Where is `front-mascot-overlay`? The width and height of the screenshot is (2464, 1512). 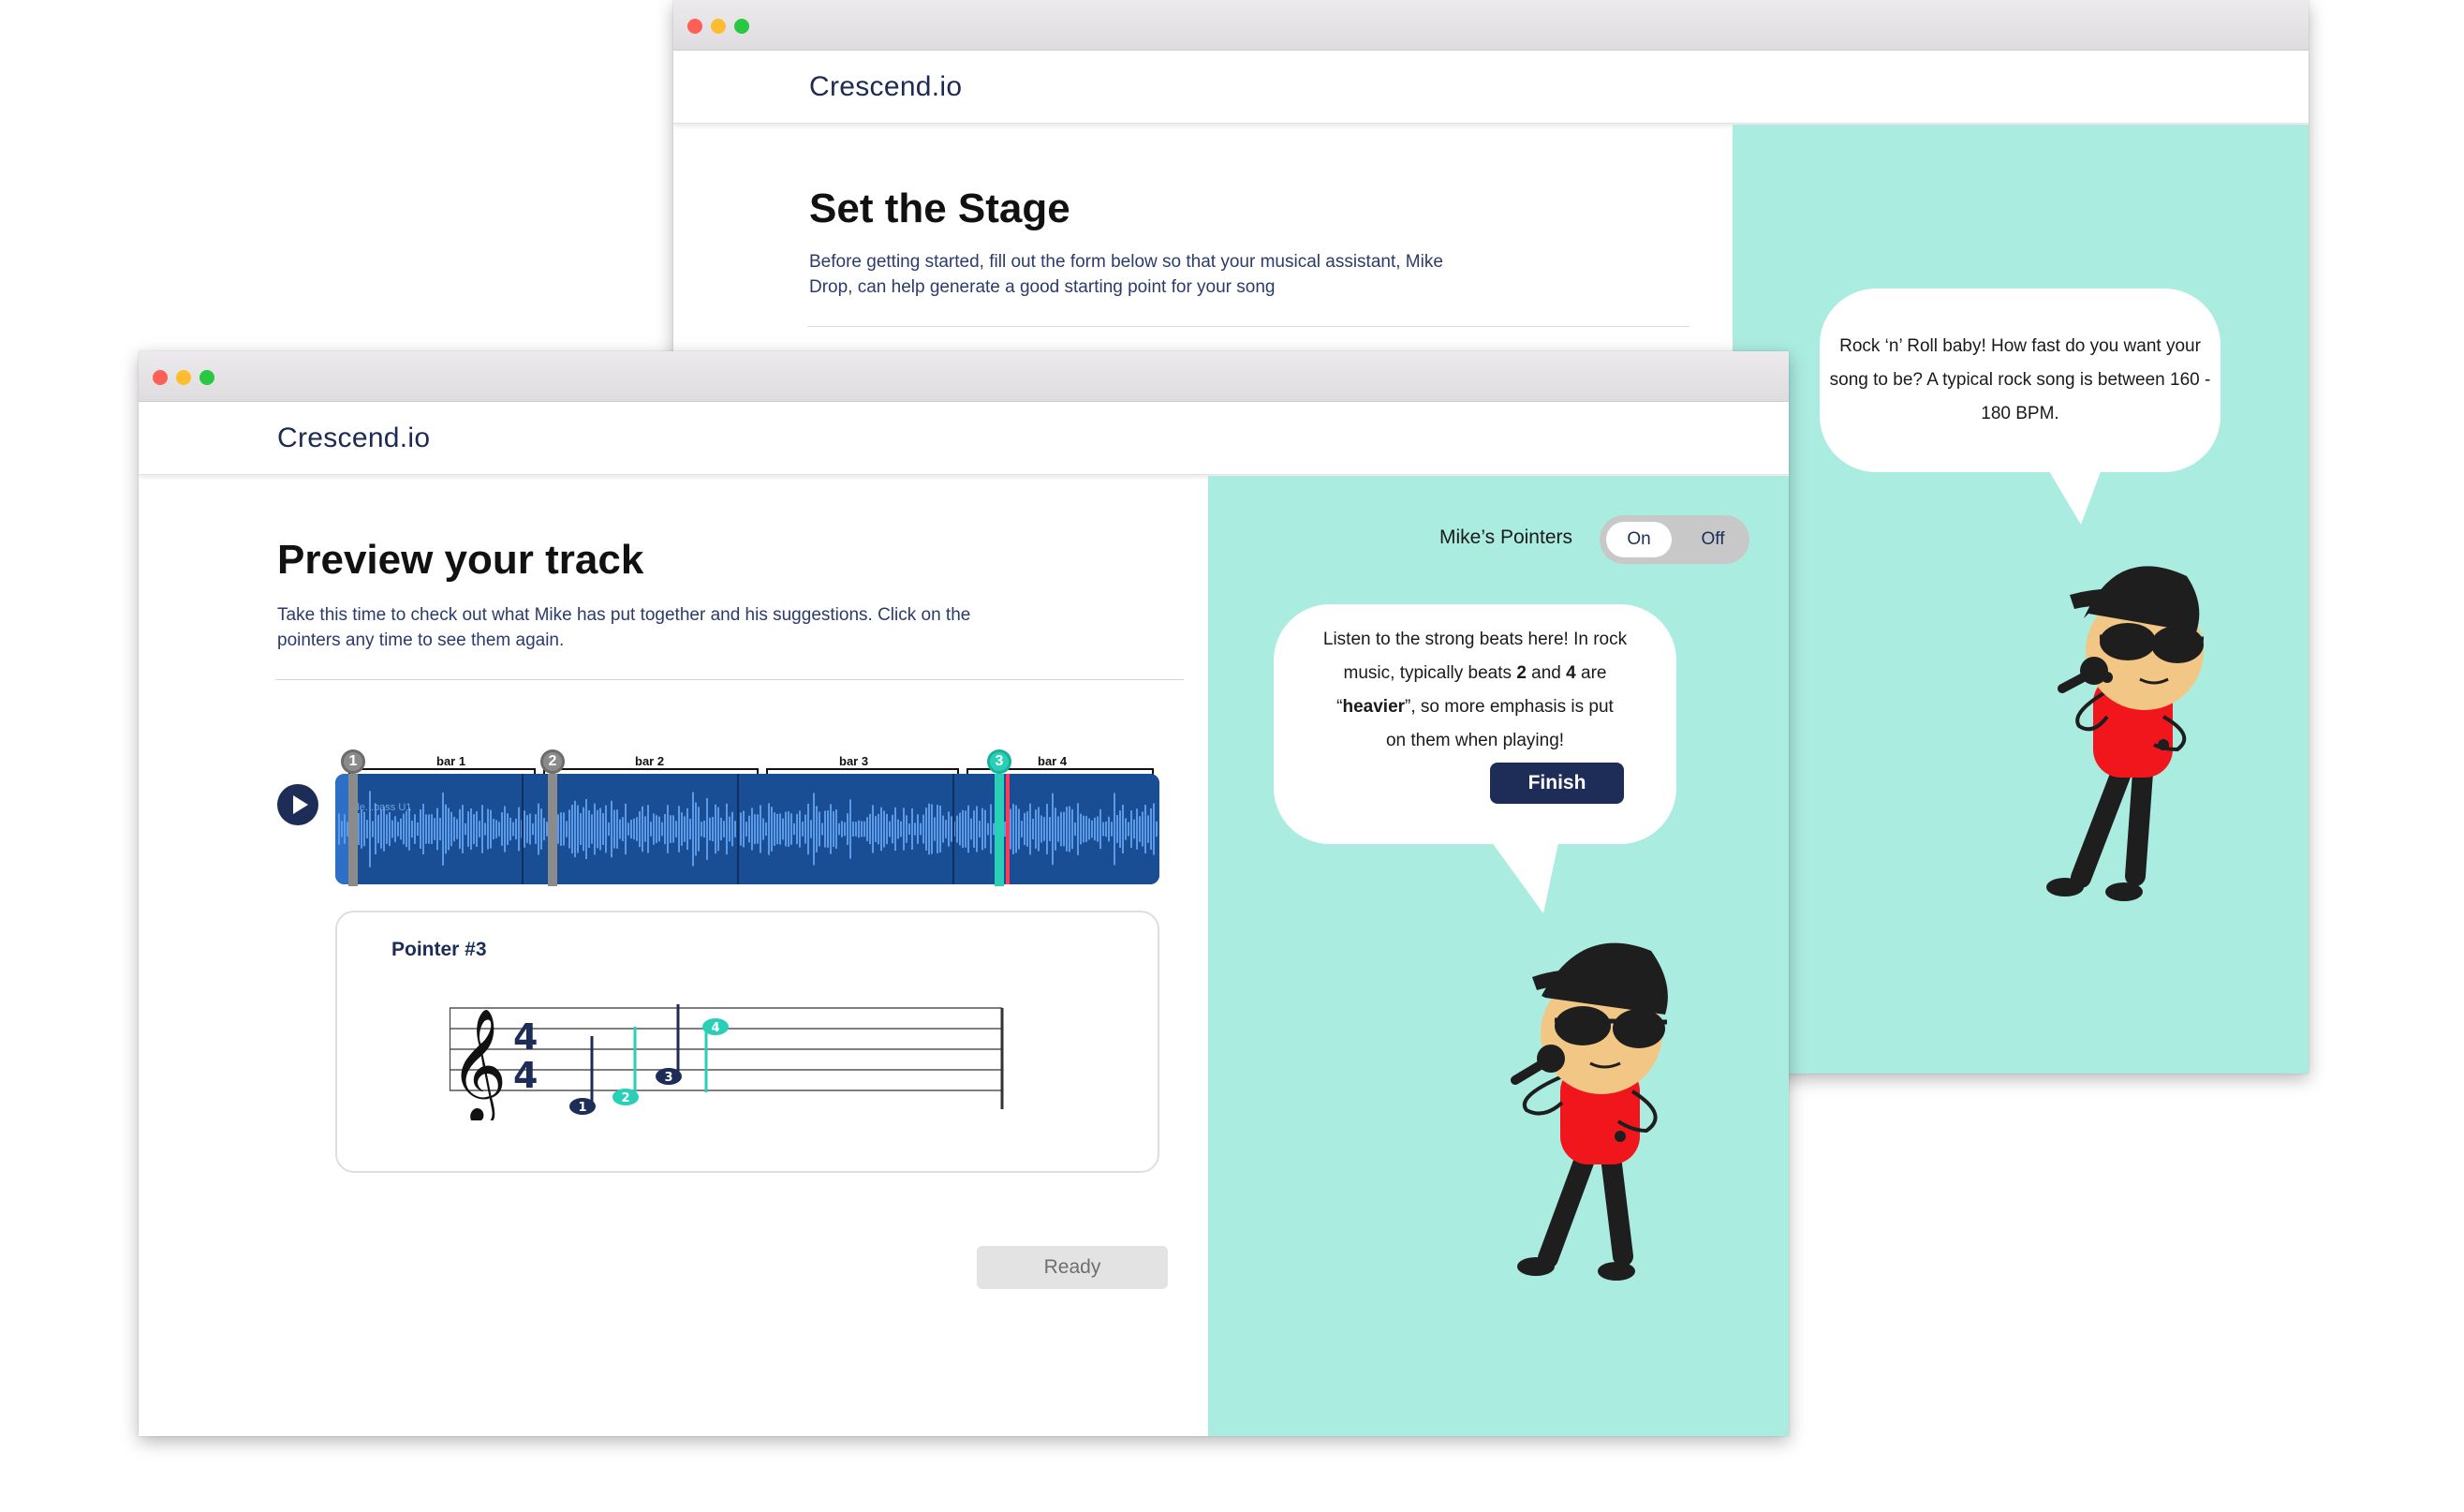 front-mascot-overlay is located at coordinates (1578, 1059).